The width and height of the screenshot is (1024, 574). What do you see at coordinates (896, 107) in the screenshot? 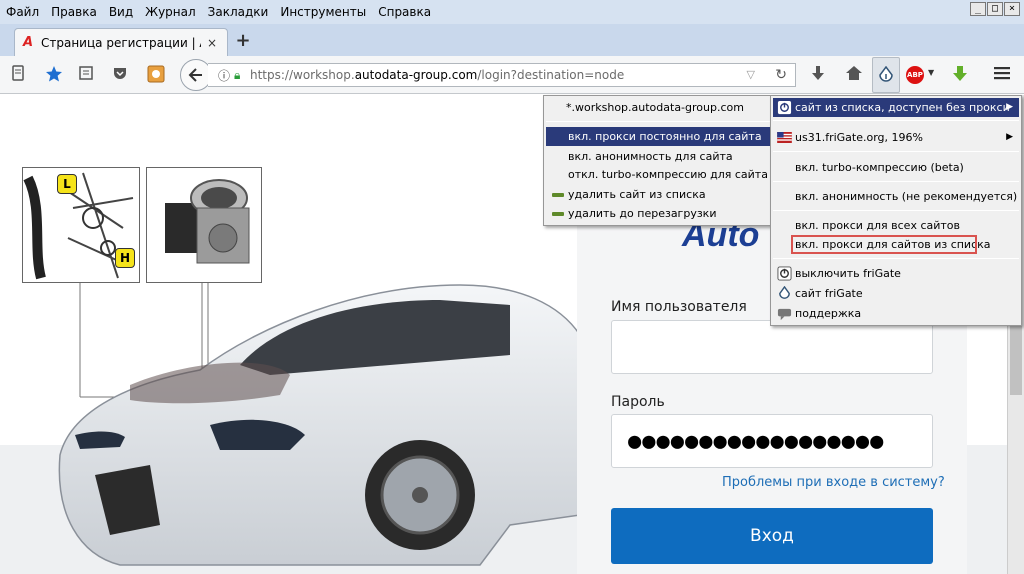
I see `frigate-site-status: сайт из списка, доступен без прокси ▶` at bounding box center [896, 107].